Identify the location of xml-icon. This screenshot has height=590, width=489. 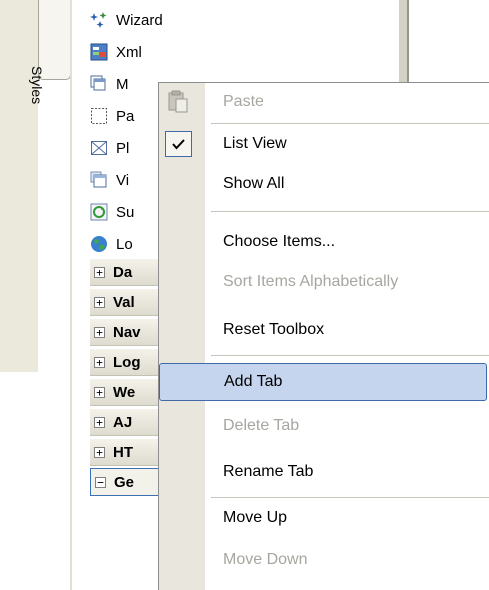
(99, 52).